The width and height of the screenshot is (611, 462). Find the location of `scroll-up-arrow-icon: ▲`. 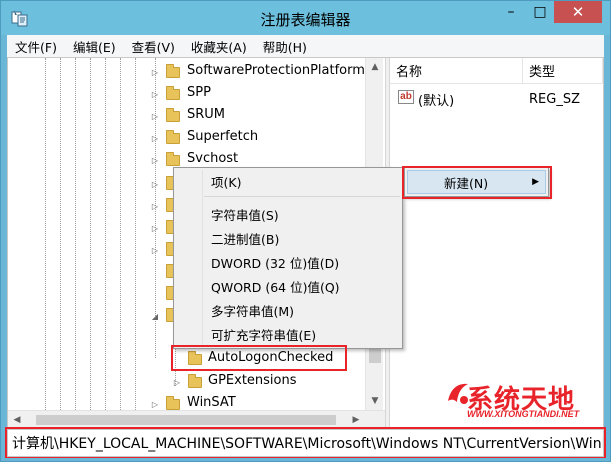

scroll-up-arrow-icon: ▲ is located at coordinates (375, 67).